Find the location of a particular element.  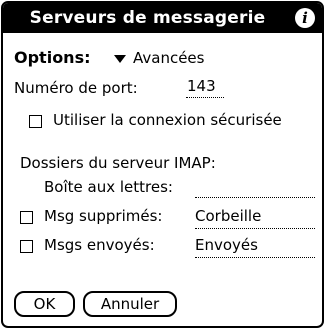

inbox-field-underline is located at coordinates (255, 197).